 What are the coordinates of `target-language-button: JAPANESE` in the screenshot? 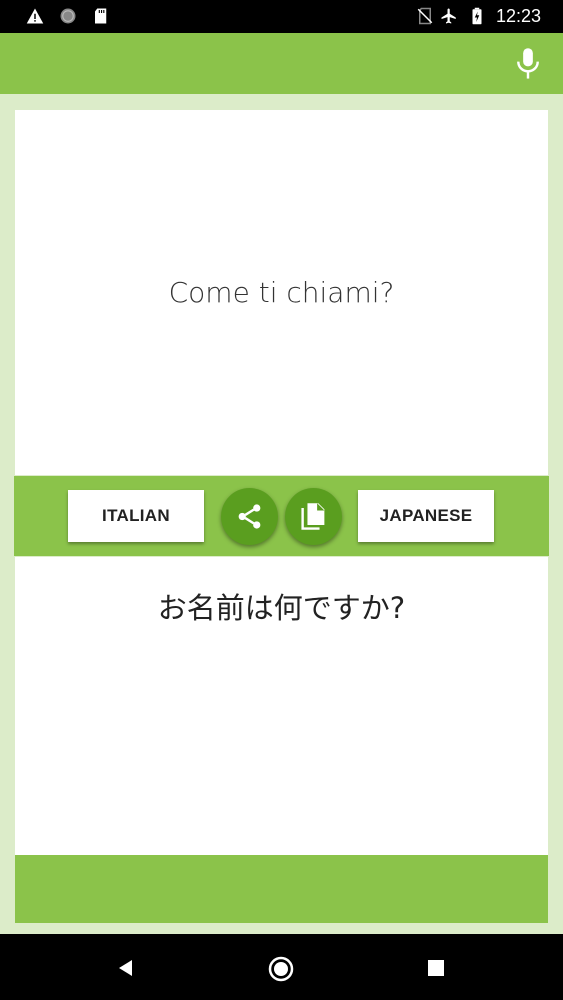 It's located at (426, 516).